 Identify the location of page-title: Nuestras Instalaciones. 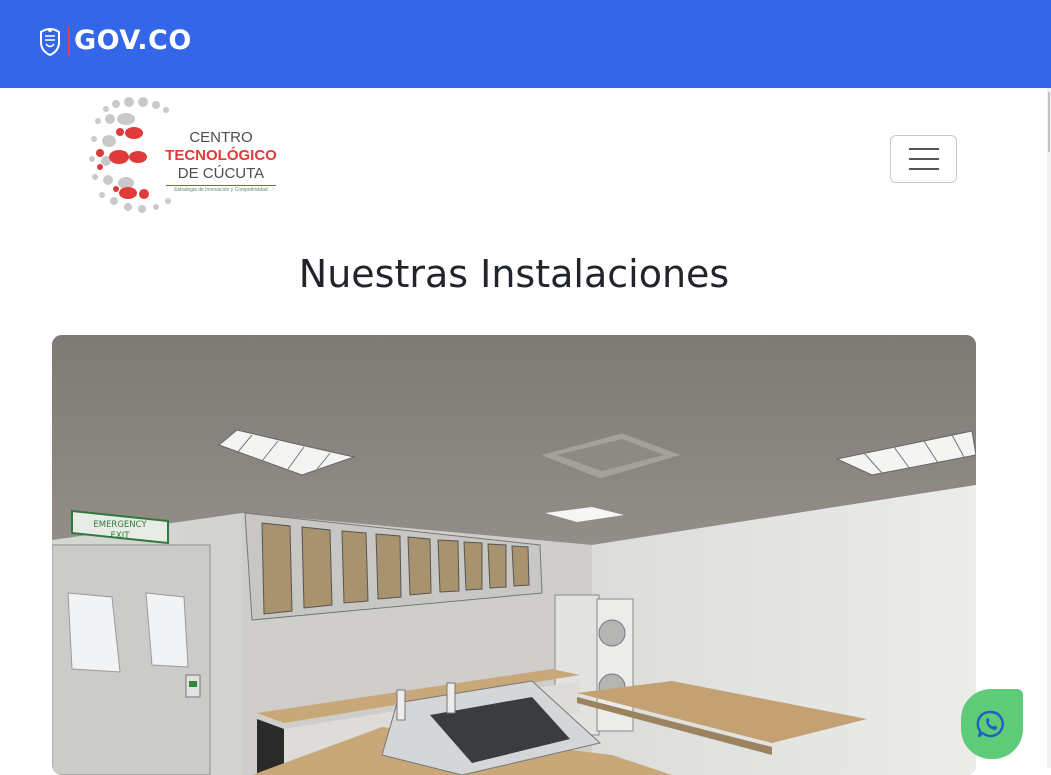
(514, 274).